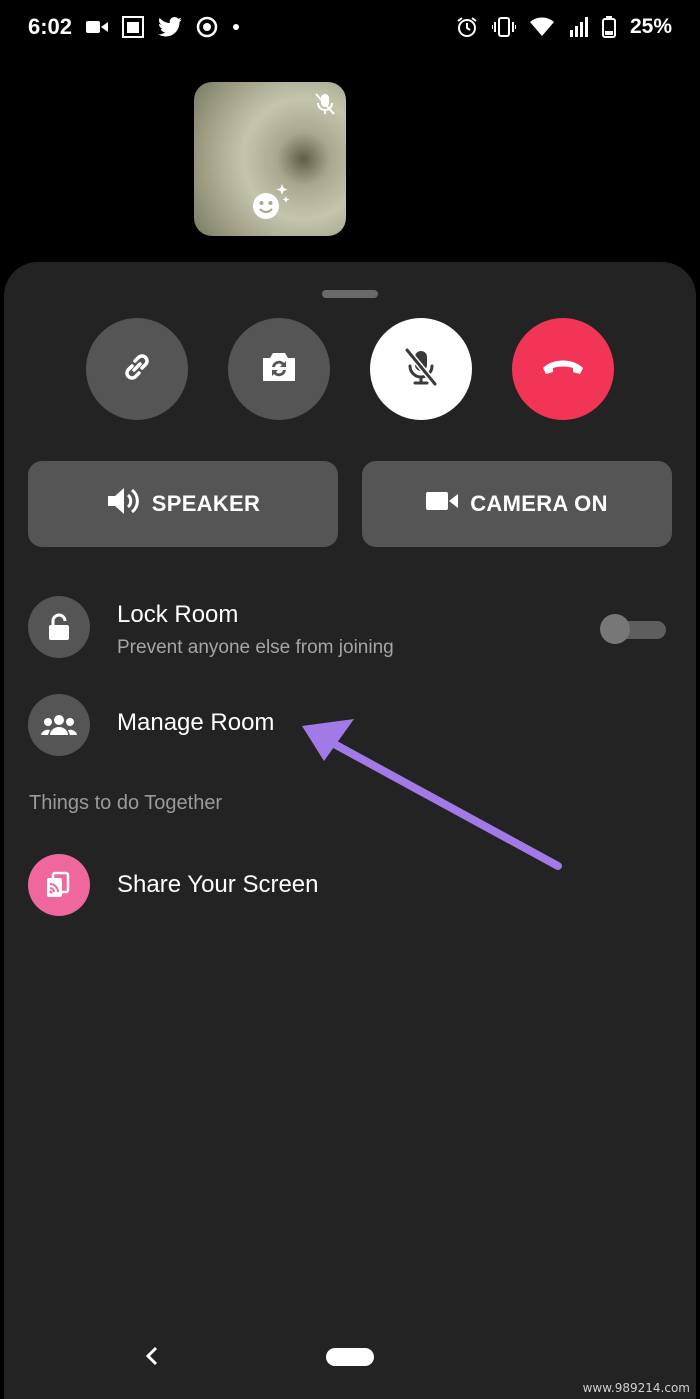 This screenshot has width=700, height=1399. I want to click on alarm-icon, so click(467, 27).